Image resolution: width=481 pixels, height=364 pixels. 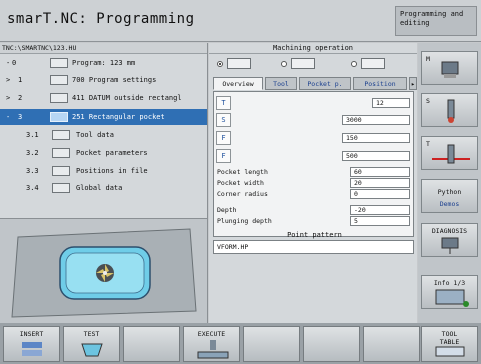 What do you see at coordinates (376, 156) in the screenshot?
I see `milling-feed-input: 500` at bounding box center [376, 156].